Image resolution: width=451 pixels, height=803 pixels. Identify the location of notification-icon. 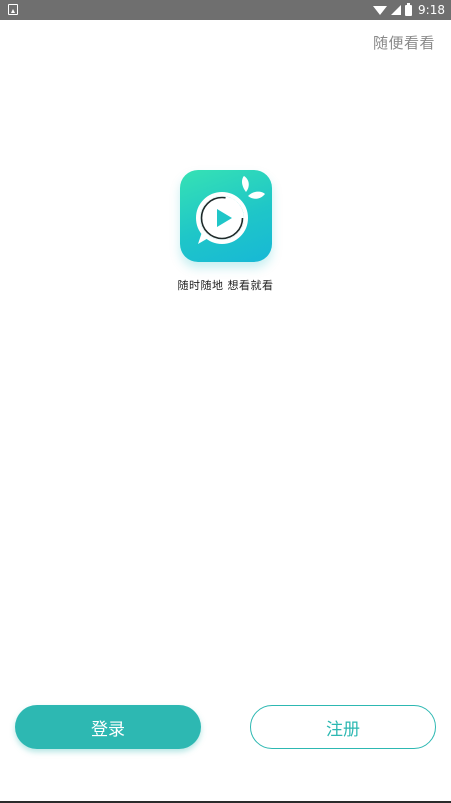
(13, 9).